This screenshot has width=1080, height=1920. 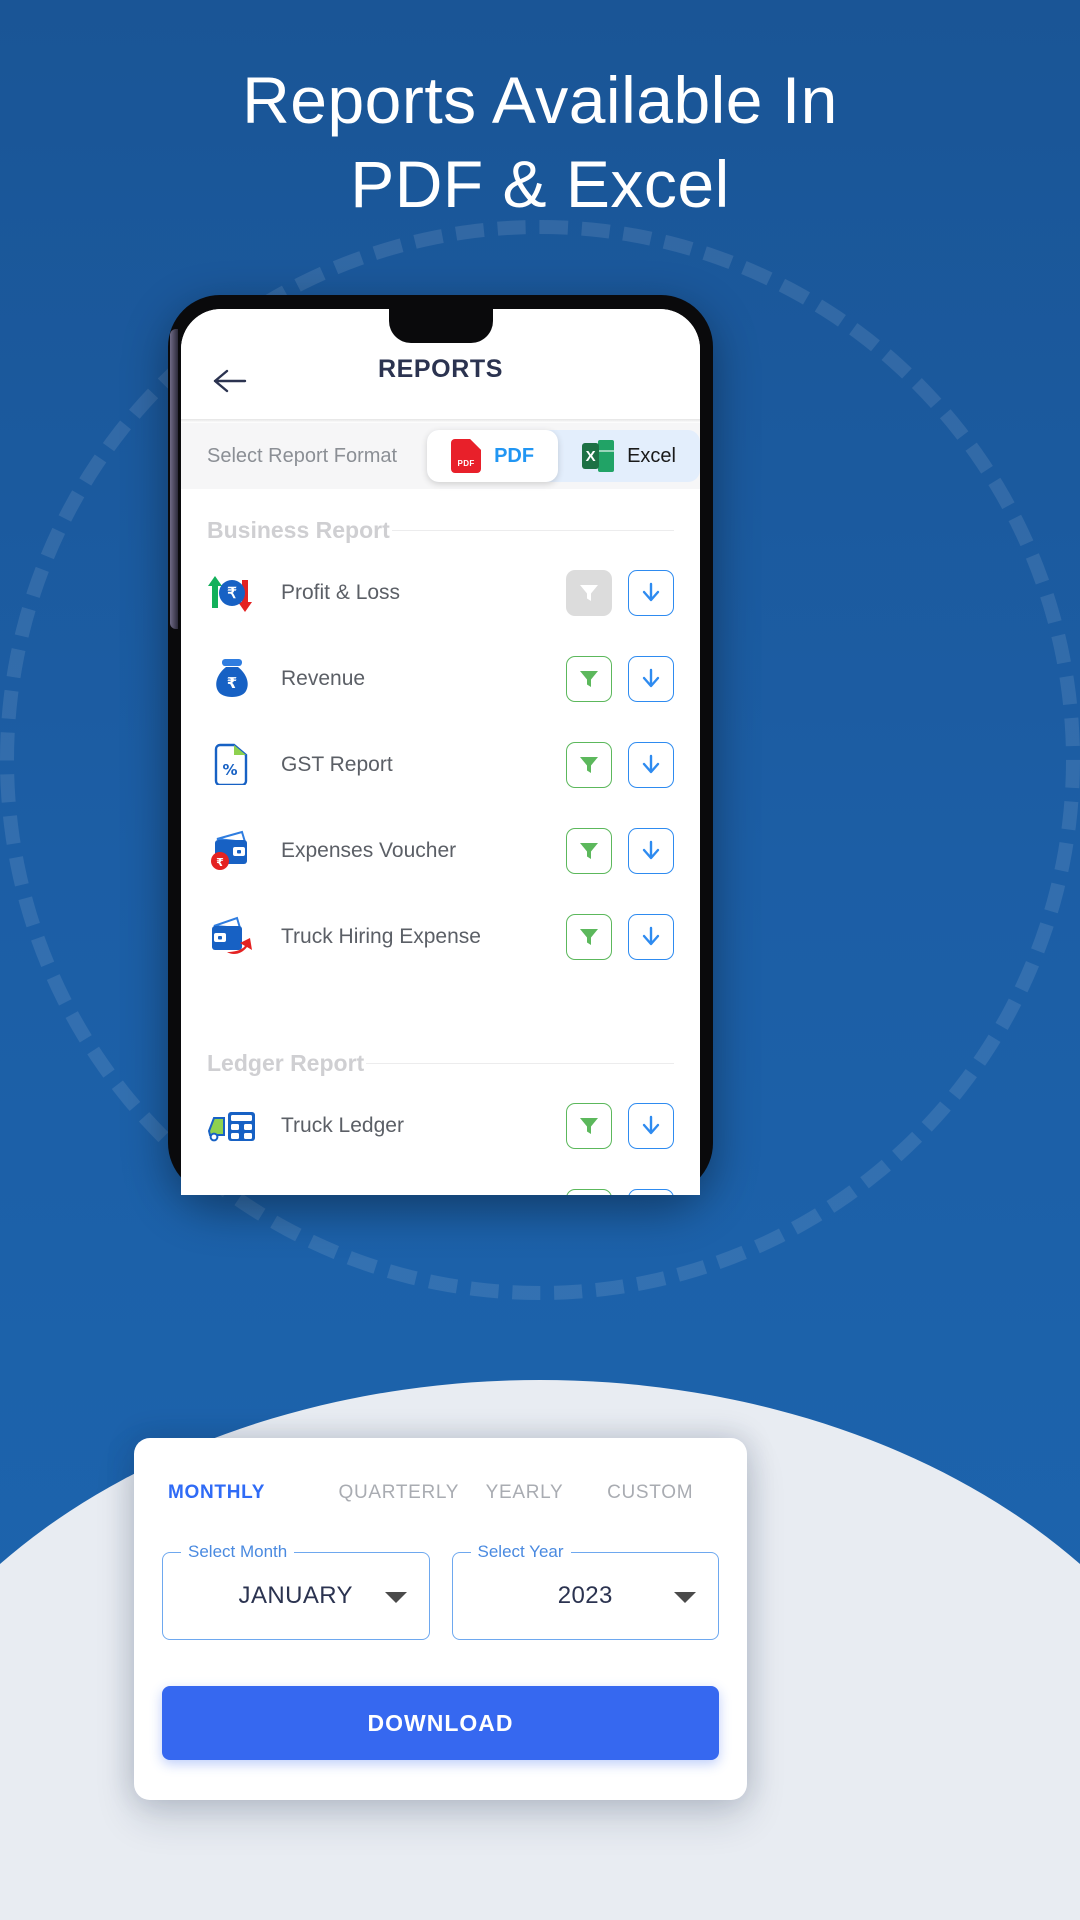 I want to click on report-row-truck-hiring-expense: Truck Hiring Expense, so click(x=440, y=937).